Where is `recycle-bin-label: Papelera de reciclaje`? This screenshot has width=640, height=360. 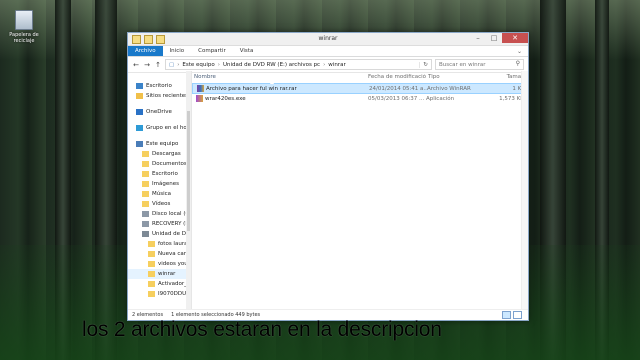
recycle-bin-label: Papelera de reciclaje is located at coordinates (24, 38).